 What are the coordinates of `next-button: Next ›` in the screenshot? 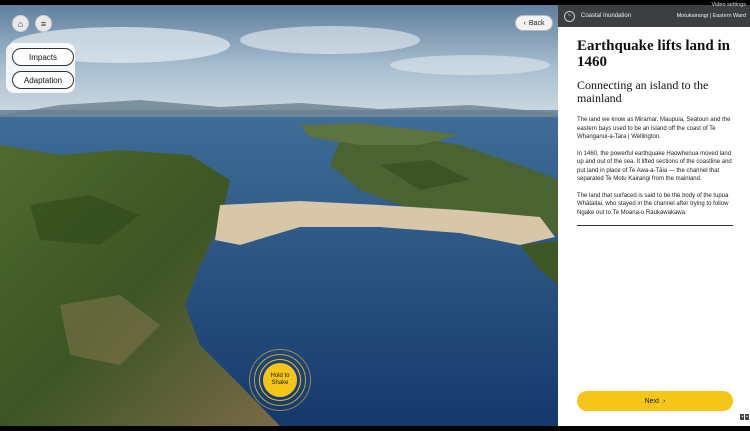 It's located at (655, 401).